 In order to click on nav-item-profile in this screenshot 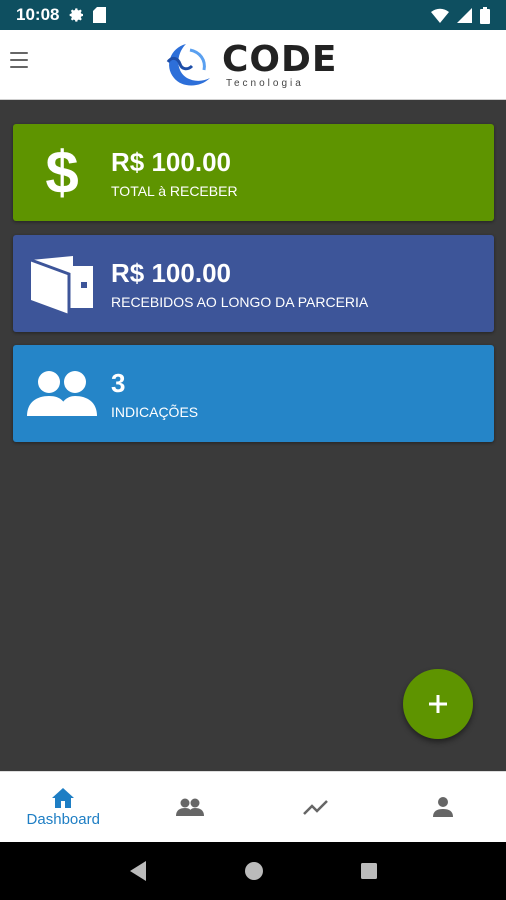, I will do `click(443, 807)`.